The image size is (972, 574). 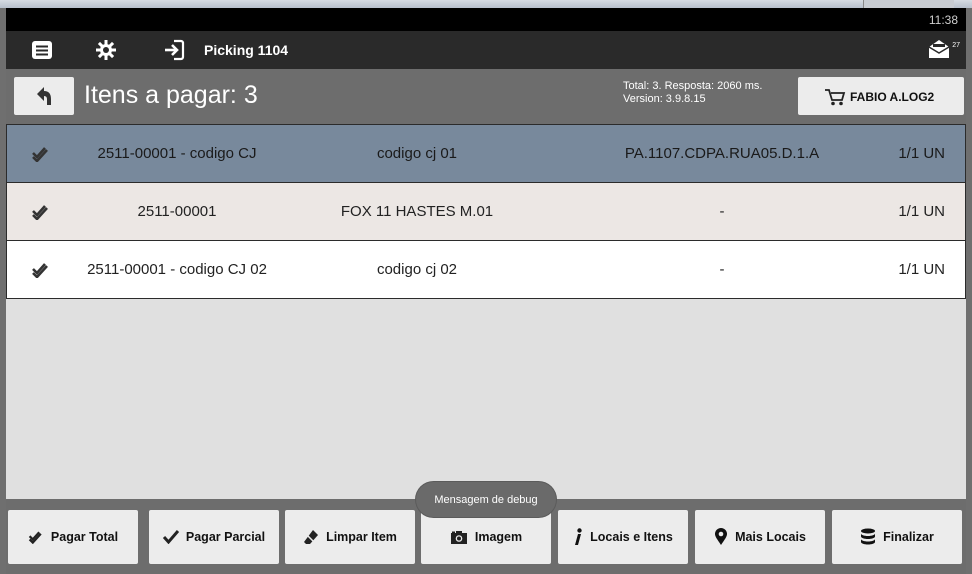 I want to click on pagar-parcial-button: Pagar Parcial, so click(x=214, y=537).